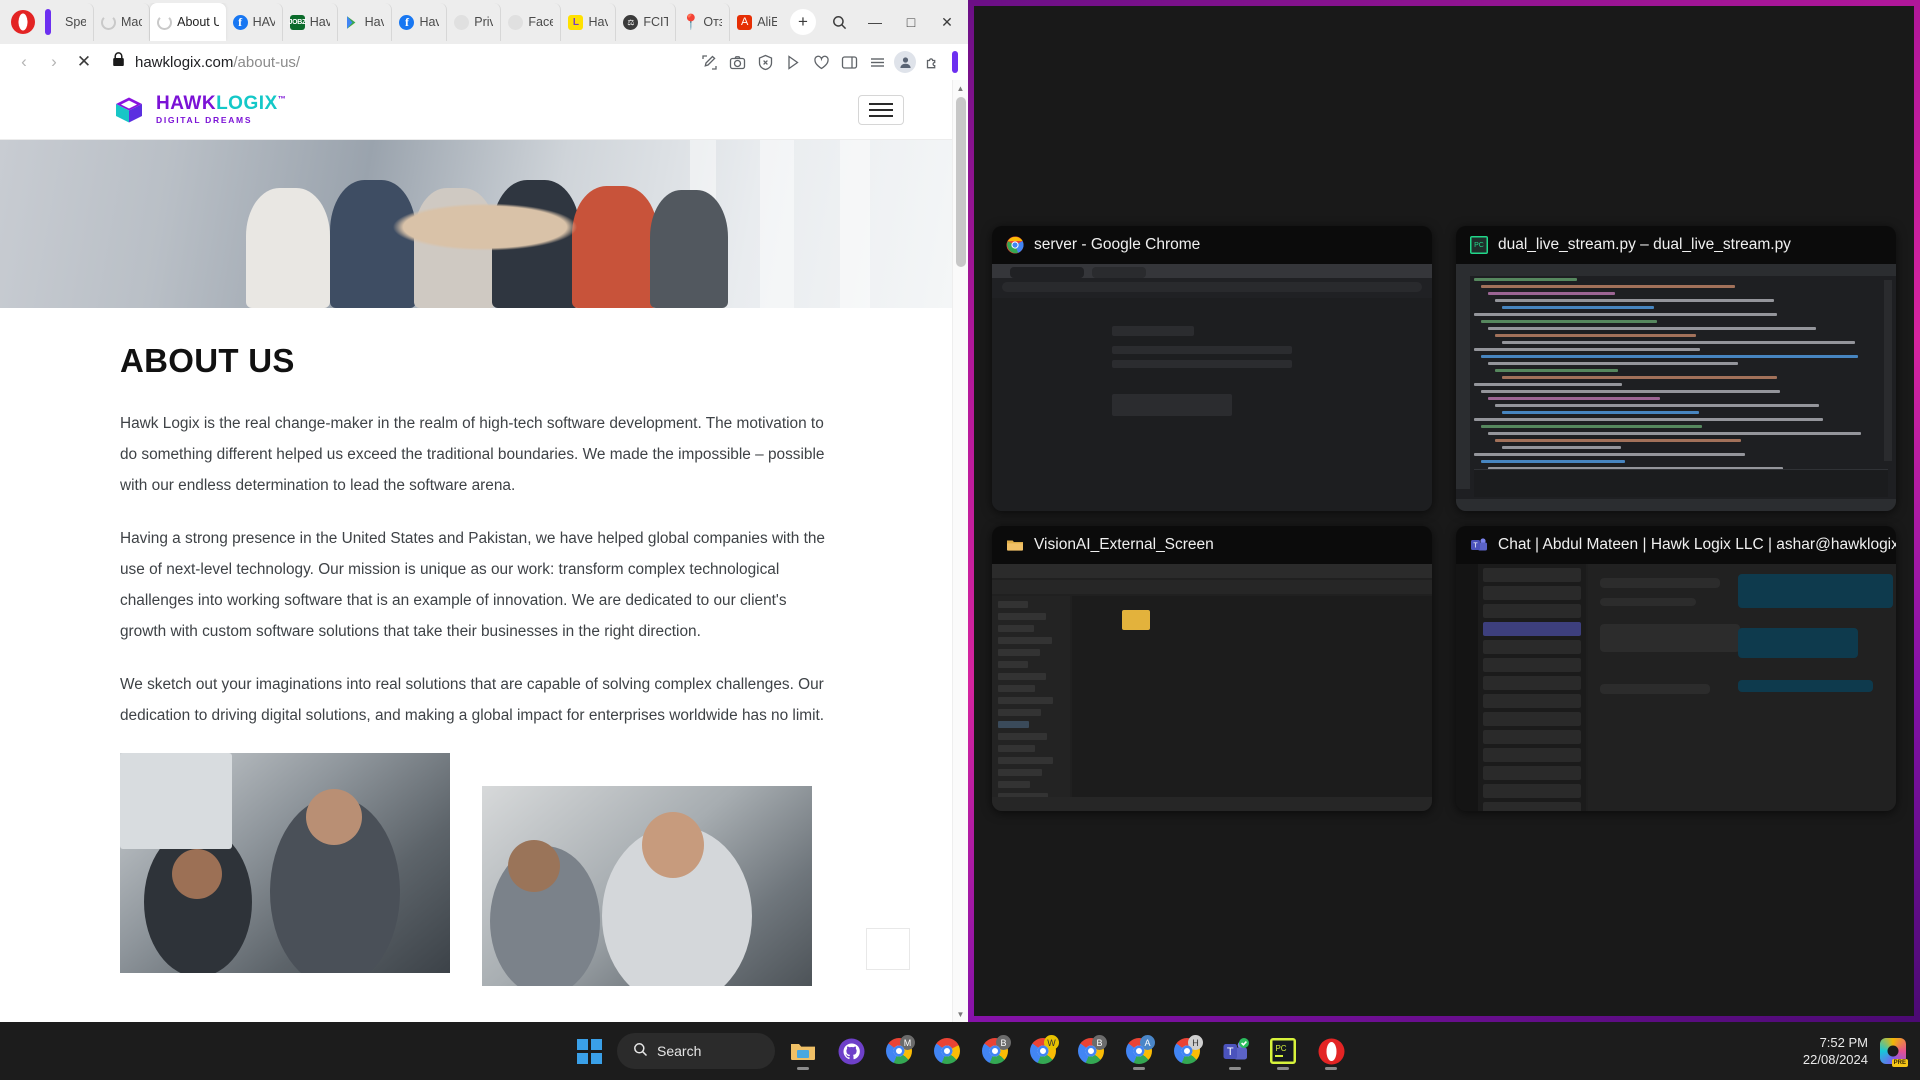 This screenshot has height=1080, width=1920. I want to click on menu-icon, so click(877, 62).